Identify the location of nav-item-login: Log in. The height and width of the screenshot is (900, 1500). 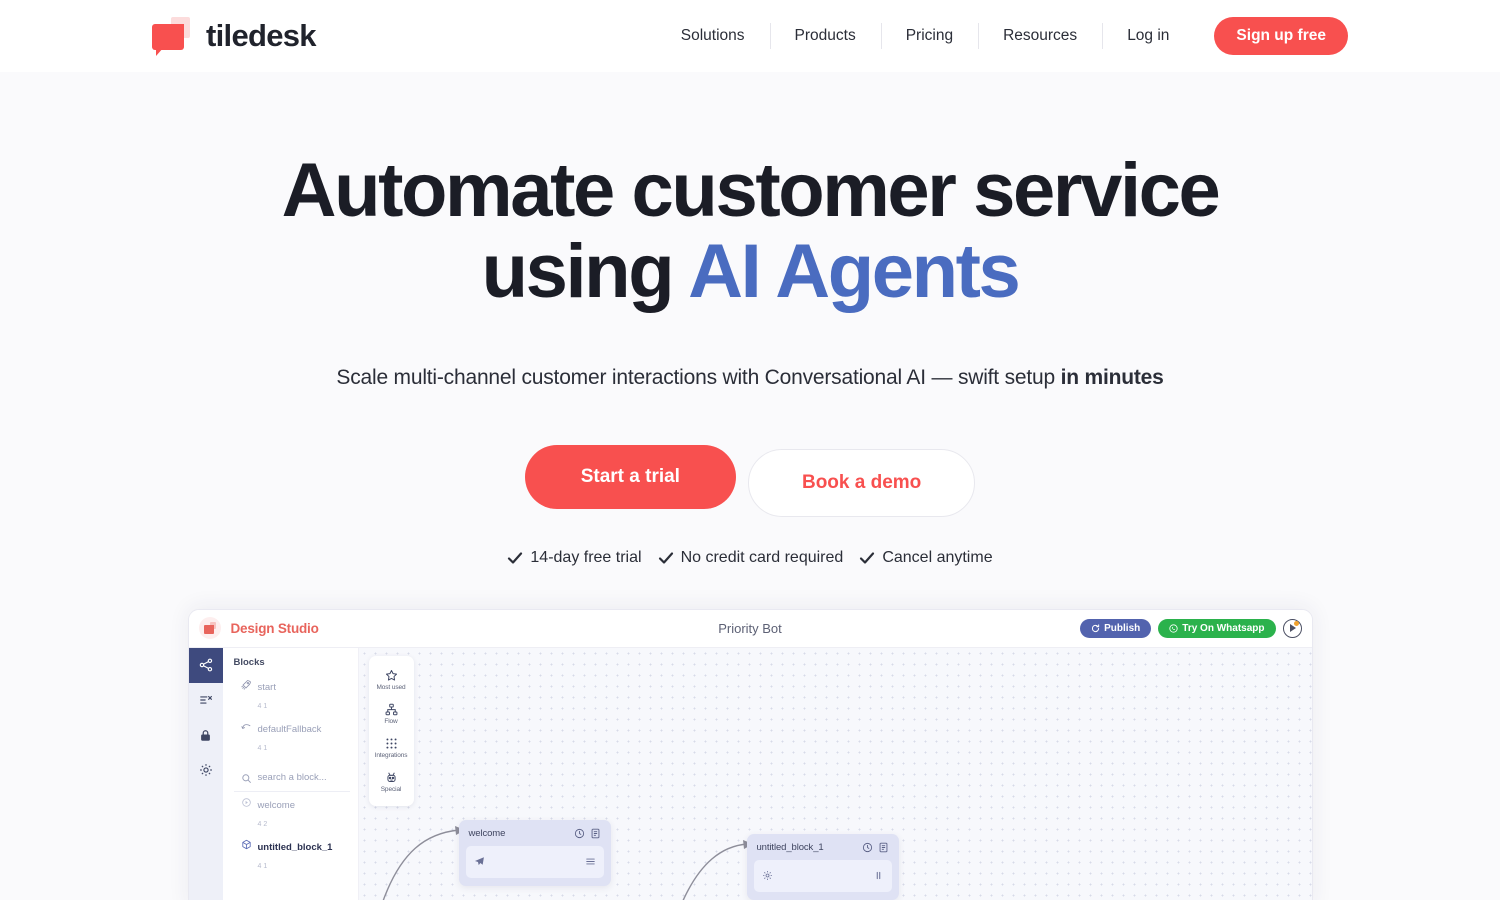
(1148, 36).